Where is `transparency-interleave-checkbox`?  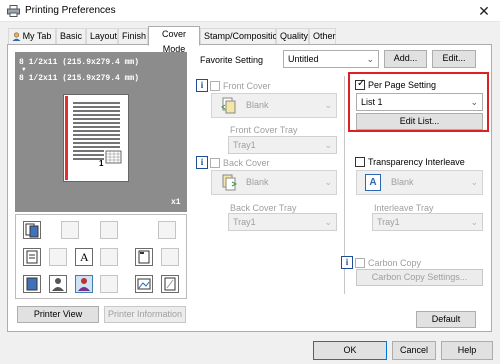
transparency-interleave-checkbox is located at coordinates (360, 162).